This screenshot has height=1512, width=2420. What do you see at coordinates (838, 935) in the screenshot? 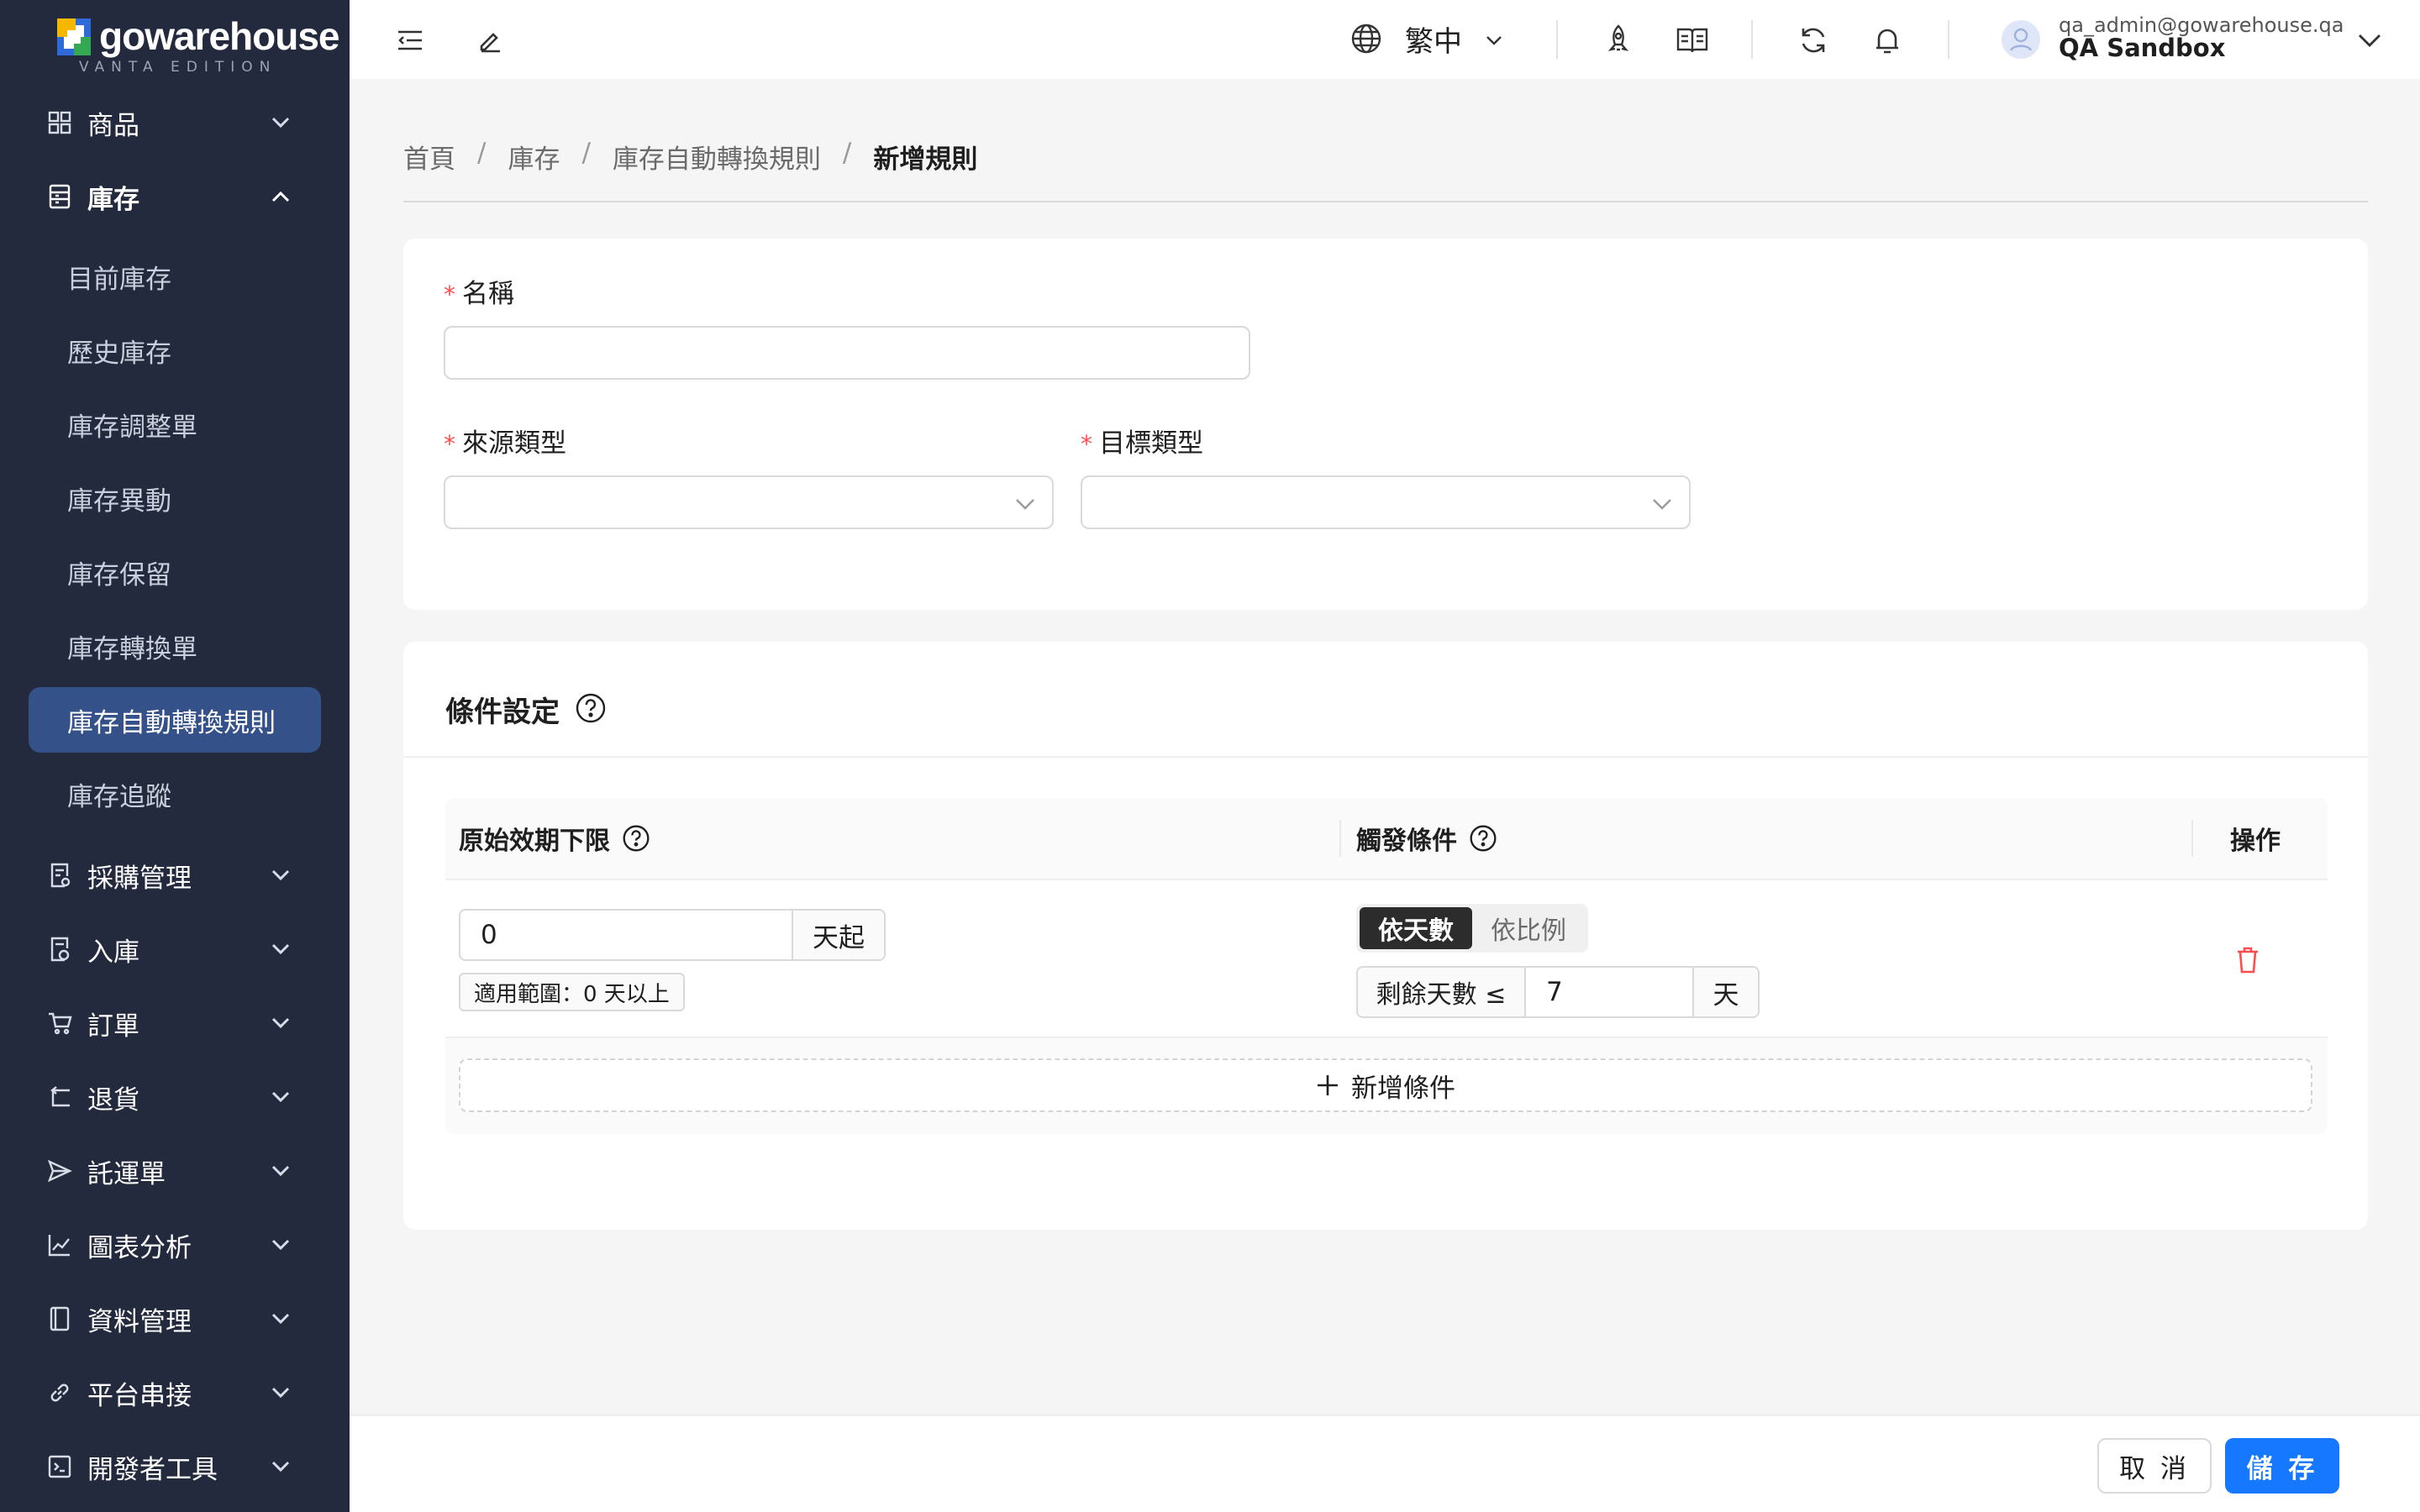
I see `expiry-suffix: 天起` at bounding box center [838, 935].